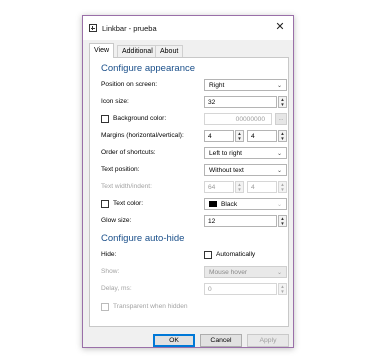 The image size is (375, 359). Describe the element at coordinates (240, 102) in the screenshot. I see `icon-size-input: 32` at that location.